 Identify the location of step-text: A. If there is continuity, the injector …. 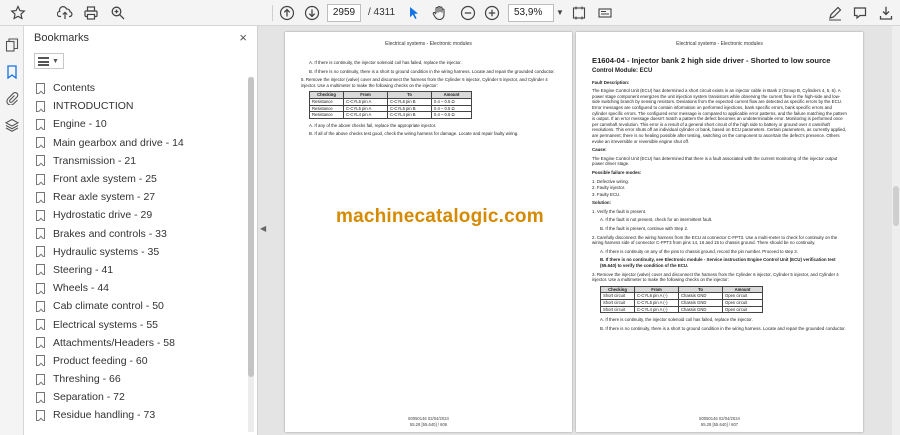
(385, 62).